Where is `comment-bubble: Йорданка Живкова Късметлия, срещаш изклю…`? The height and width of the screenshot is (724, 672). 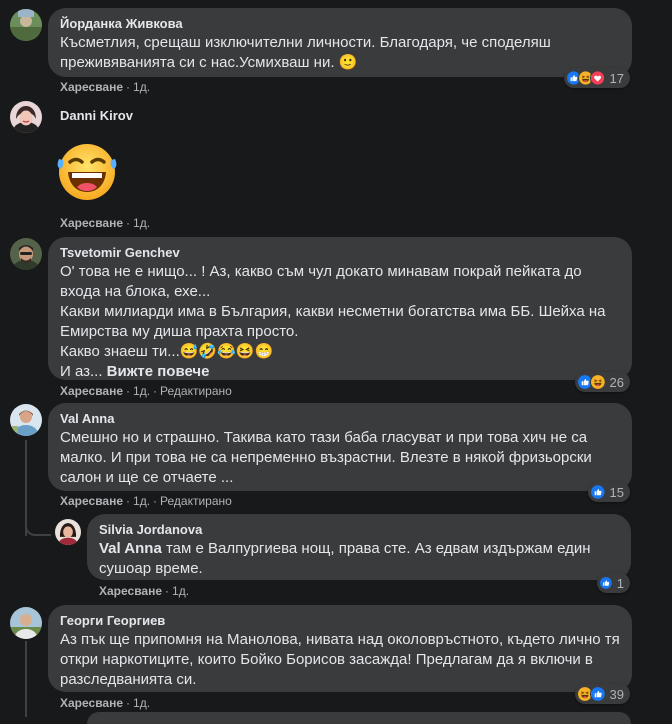
comment-bubble: Йорданка Живкова Късметлия, срещаш изклю… is located at coordinates (340, 42).